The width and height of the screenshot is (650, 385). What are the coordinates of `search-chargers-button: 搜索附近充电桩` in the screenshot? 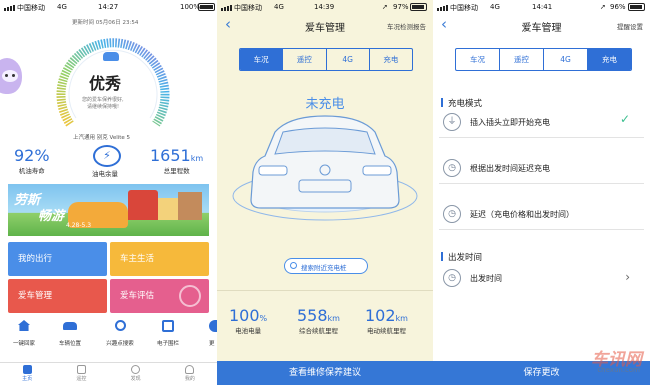 It's located at (326, 266).